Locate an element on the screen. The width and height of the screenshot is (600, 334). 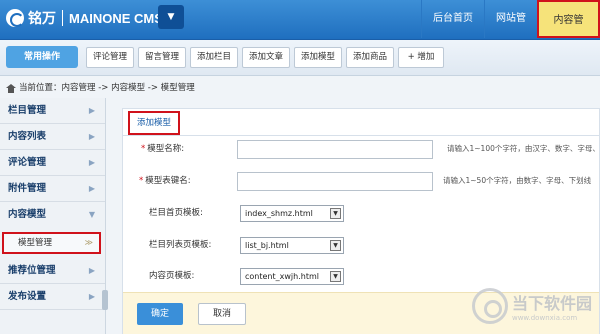
sidebar-item-label: 内容列表 is located at coordinates (27, 136).